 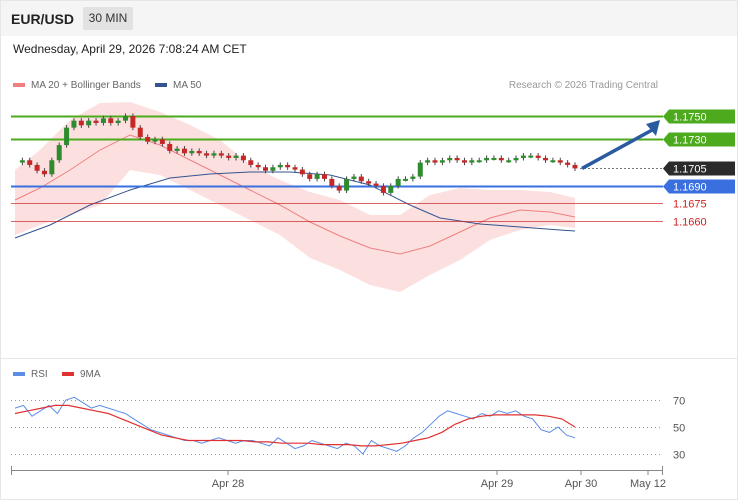 I want to click on level-label: 1.1705, so click(x=690, y=170).